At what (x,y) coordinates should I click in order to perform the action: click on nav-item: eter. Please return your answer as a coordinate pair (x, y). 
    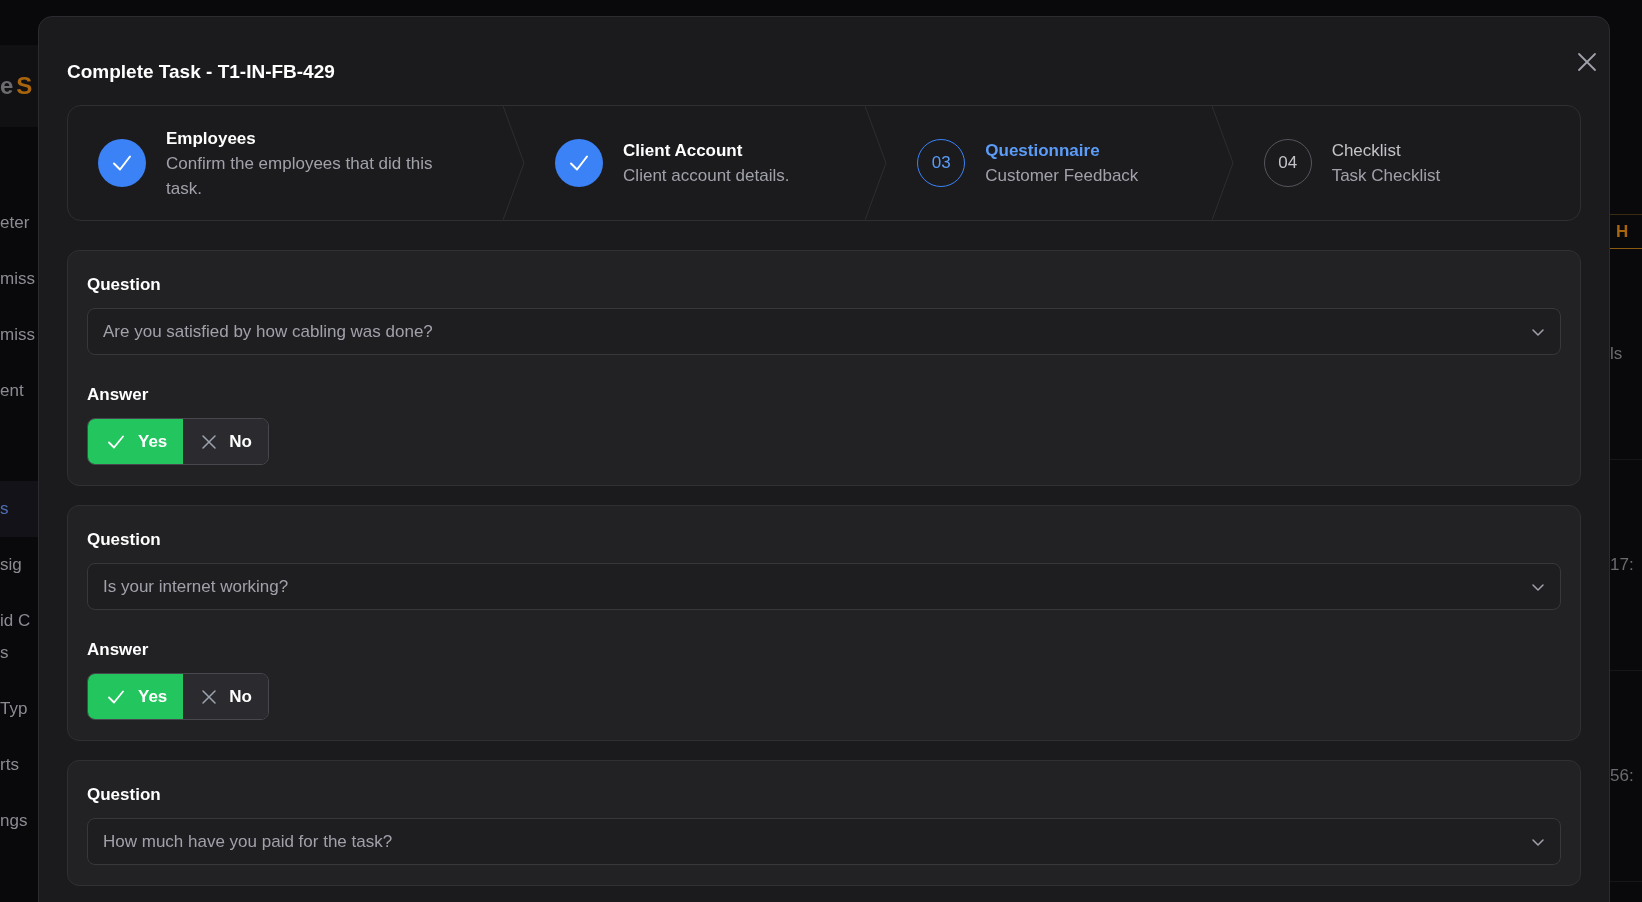
    Looking at the image, I should click on (19, 223).